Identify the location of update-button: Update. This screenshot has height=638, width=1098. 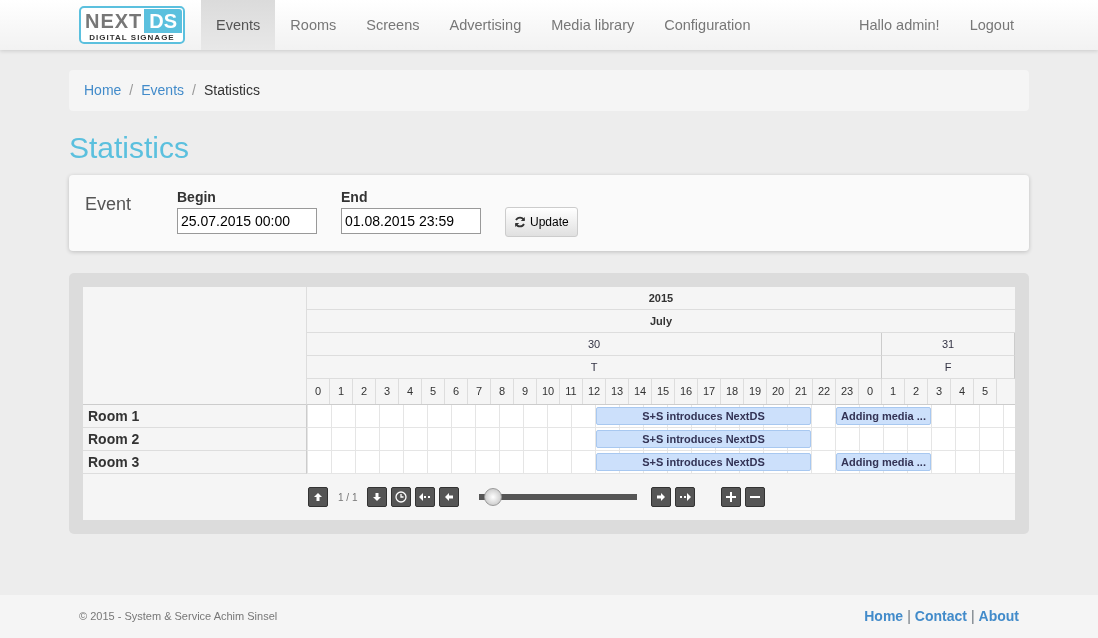
(541, 222).